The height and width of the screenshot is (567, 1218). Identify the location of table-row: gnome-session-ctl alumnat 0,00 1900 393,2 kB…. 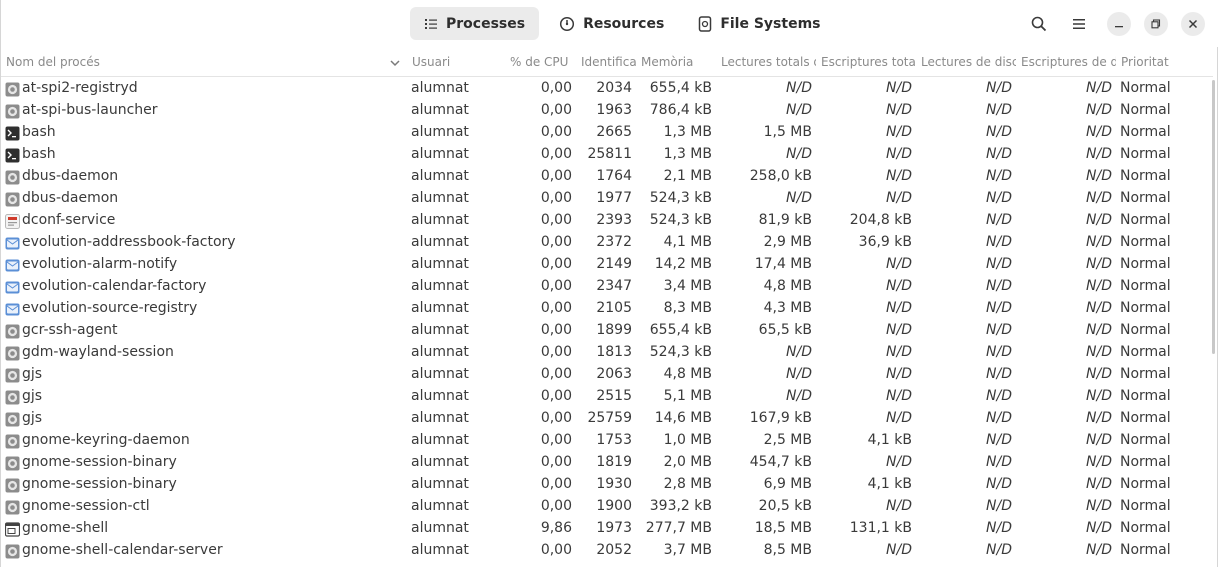
(607, 507).